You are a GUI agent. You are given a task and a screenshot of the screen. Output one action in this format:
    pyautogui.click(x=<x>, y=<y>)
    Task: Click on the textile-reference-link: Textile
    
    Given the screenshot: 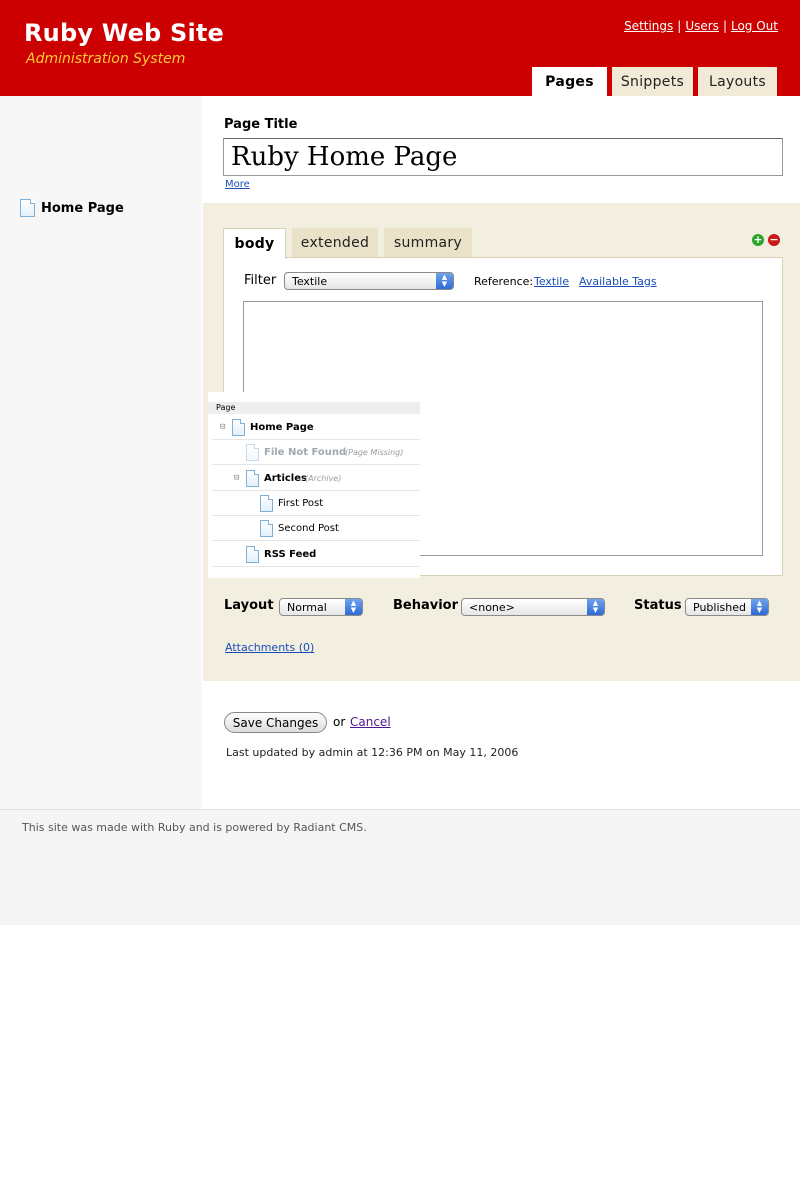 What is the action you would take?
    pyautogui.click(x=551, y=281)
    